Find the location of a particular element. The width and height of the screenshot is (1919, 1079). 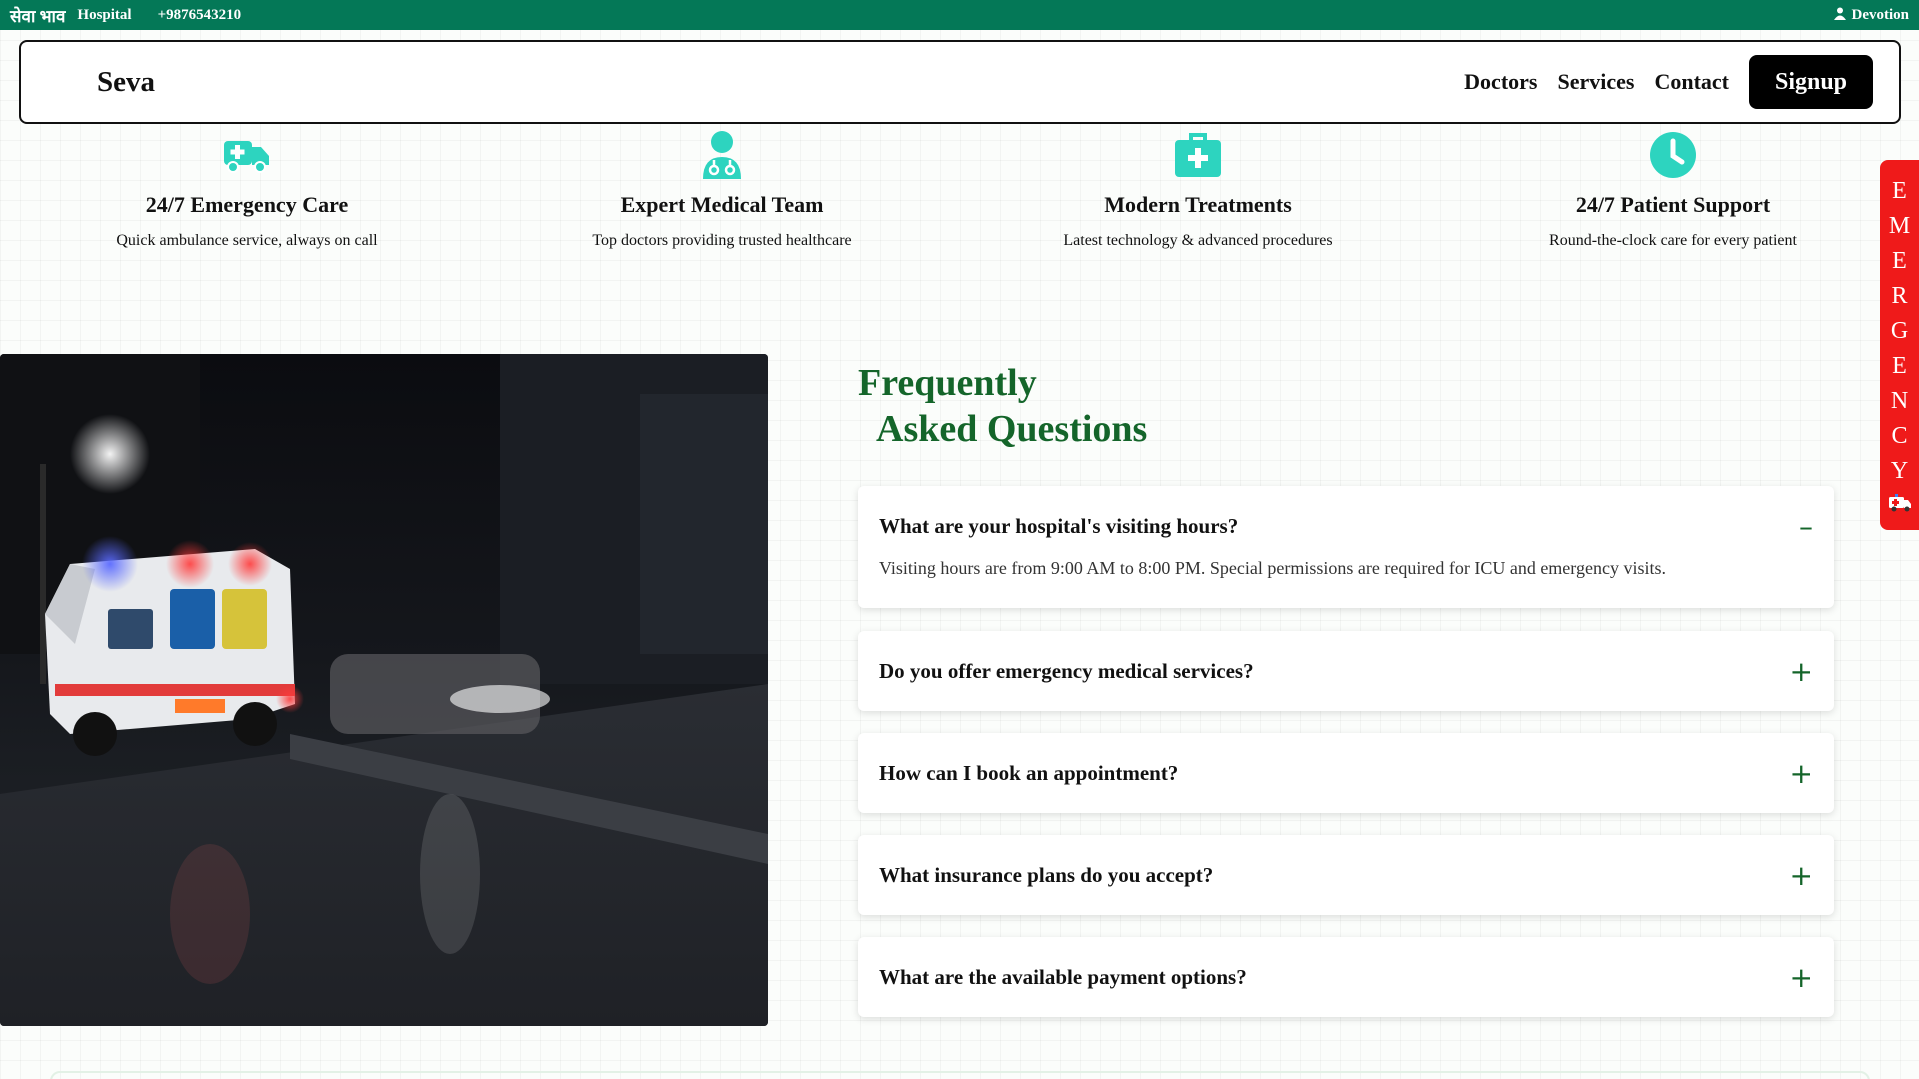

person-icon is located at coordinates (1839, 15).